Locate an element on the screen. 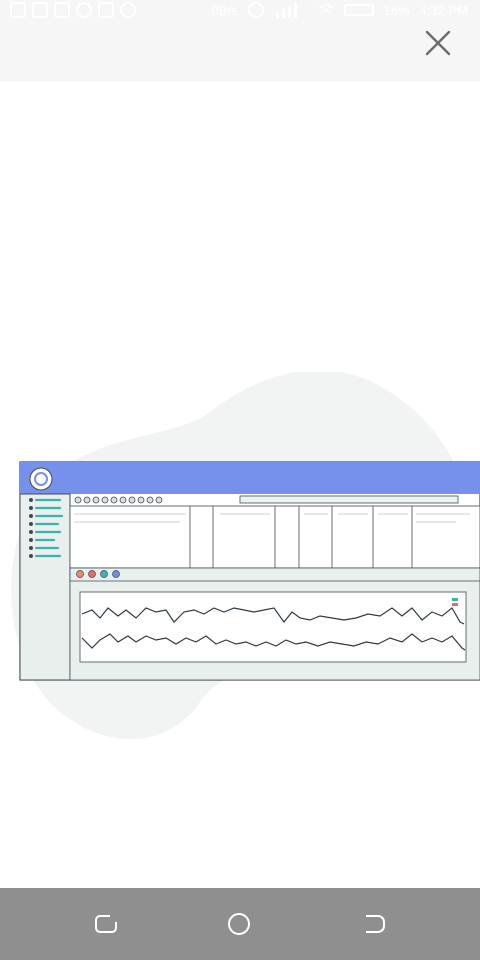  battery-icon is located at coordinates (358, 10).